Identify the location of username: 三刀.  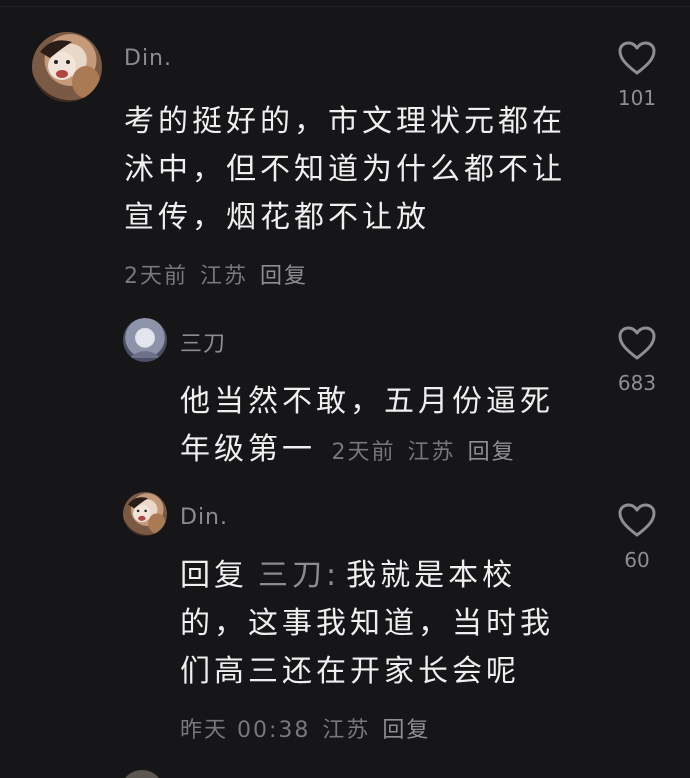
(203, 342).